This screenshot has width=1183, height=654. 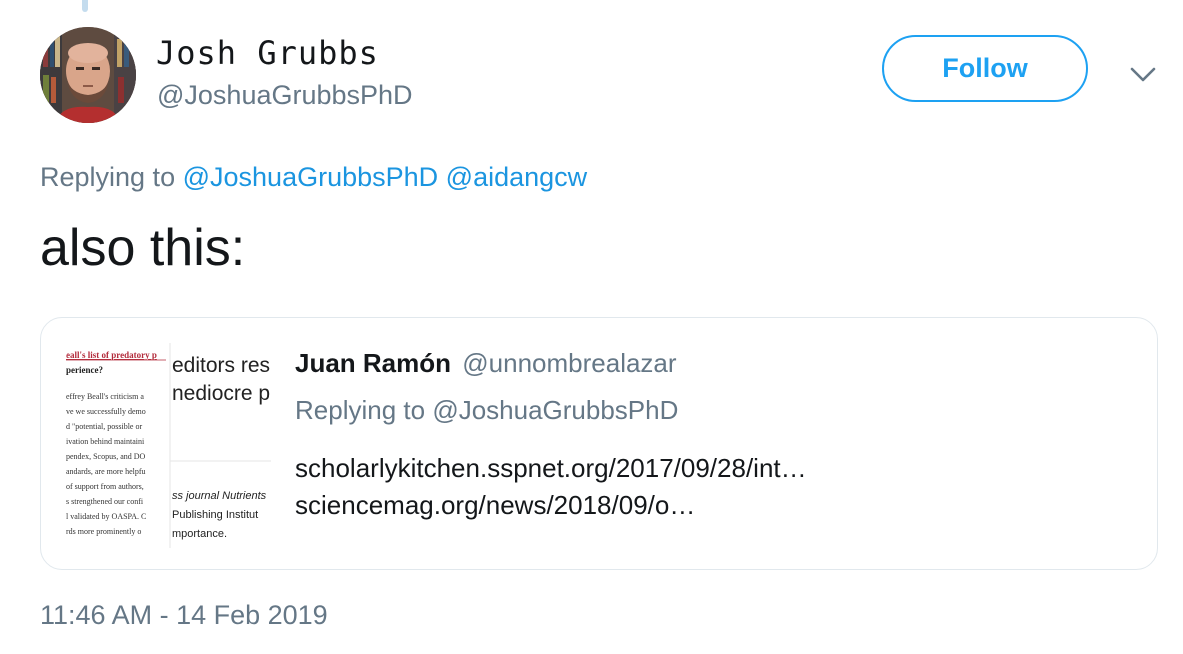 I want to click on thumbnail-body-line: effrey Beall's criticism a, so click(x=105, y=396).